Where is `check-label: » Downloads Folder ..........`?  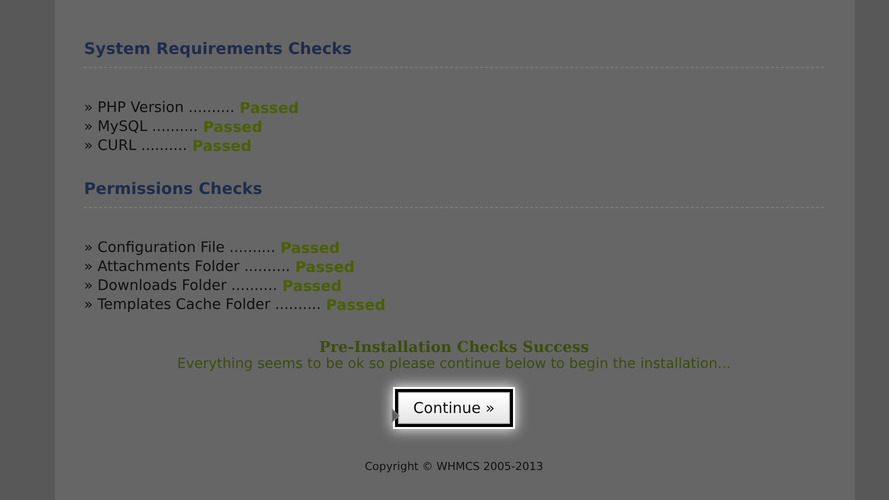 check-label: » Downloads Folder .......... is located at coordinates (181, 286).